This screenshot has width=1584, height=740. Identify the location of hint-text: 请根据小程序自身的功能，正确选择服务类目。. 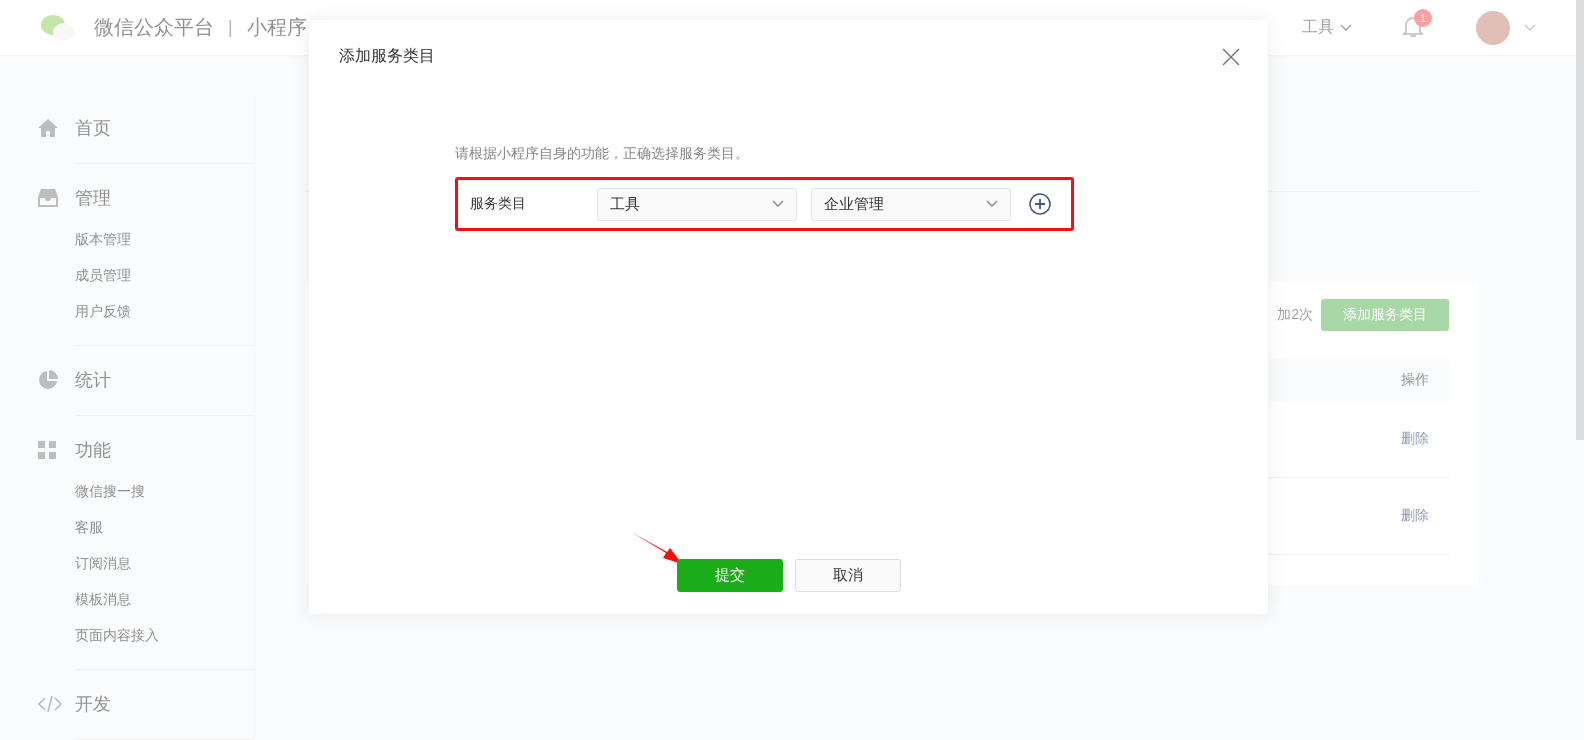
(602, 154).